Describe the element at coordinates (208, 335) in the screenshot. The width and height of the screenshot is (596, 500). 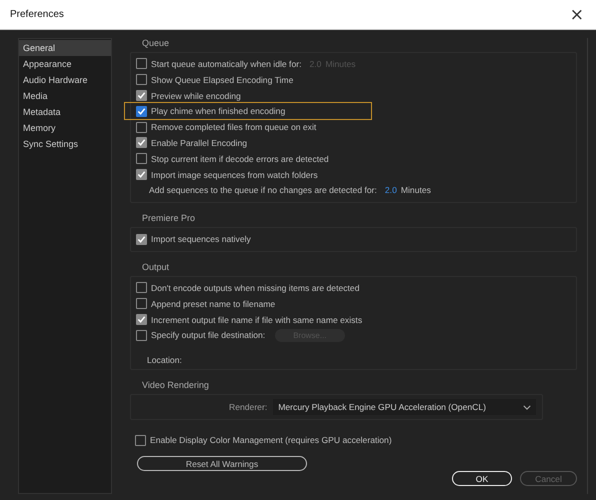
I see `checkbox-label: Specify output file destination:` at that location.